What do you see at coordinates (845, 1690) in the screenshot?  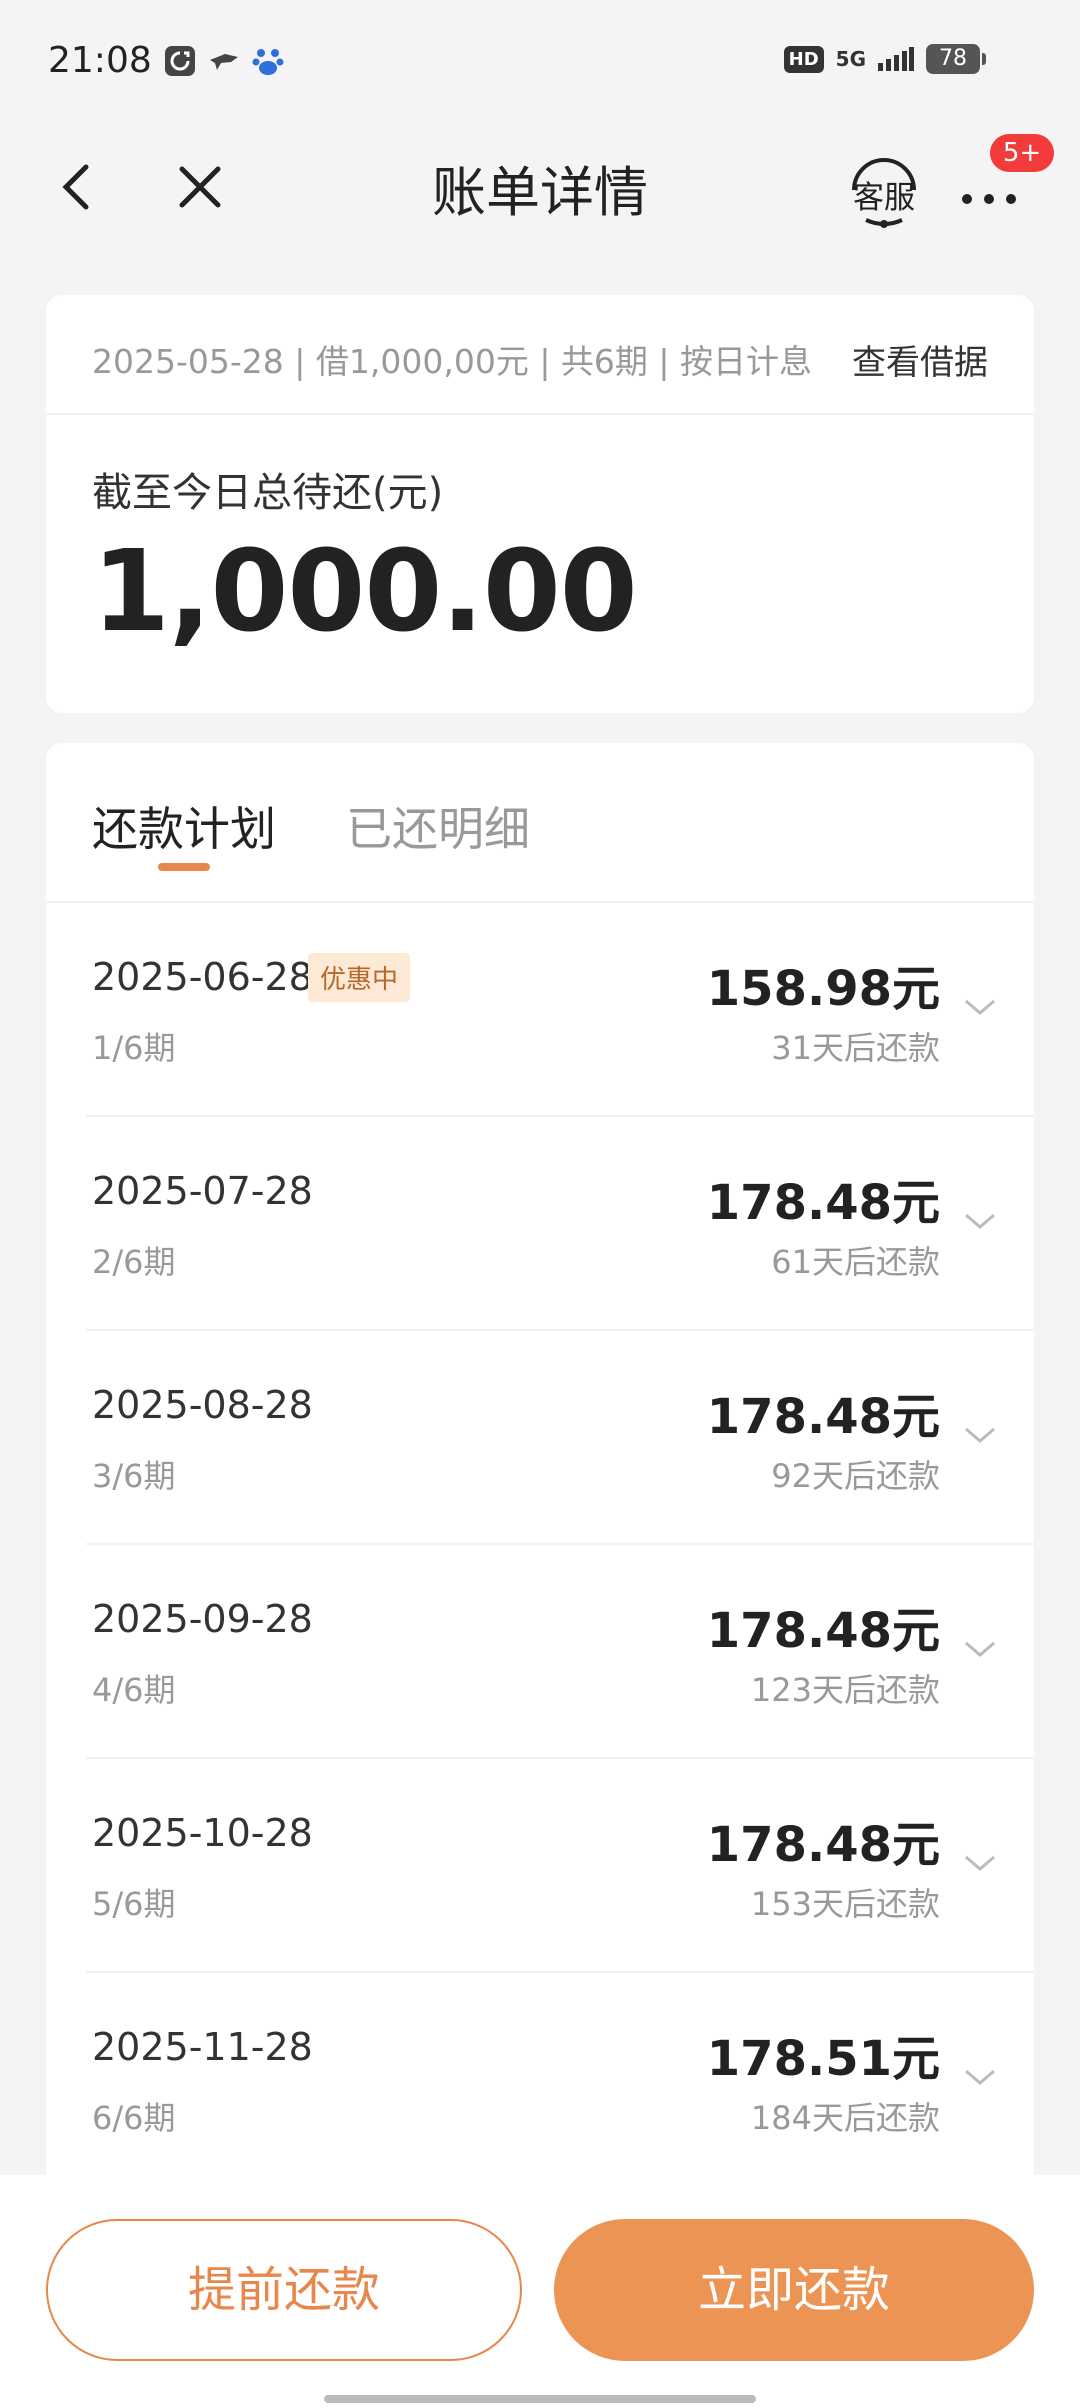 I see `installment-due-in: 123天后还款` at bounding box center [845, 1690].